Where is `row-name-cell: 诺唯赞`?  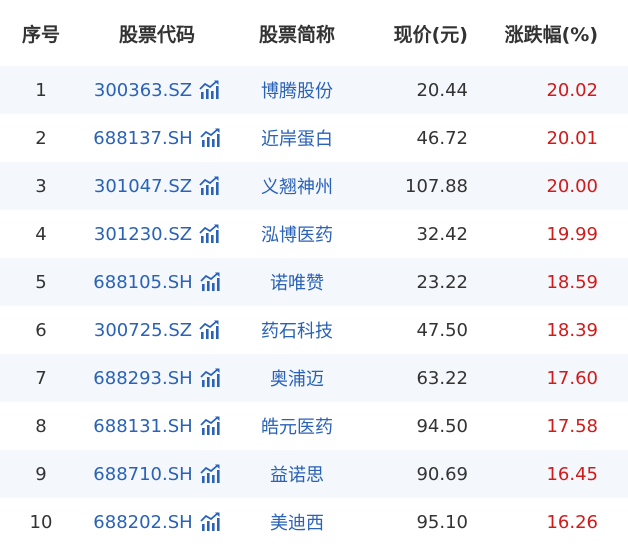 row-name-cell: 诺唯赞 is located at coordinates (297, 282).